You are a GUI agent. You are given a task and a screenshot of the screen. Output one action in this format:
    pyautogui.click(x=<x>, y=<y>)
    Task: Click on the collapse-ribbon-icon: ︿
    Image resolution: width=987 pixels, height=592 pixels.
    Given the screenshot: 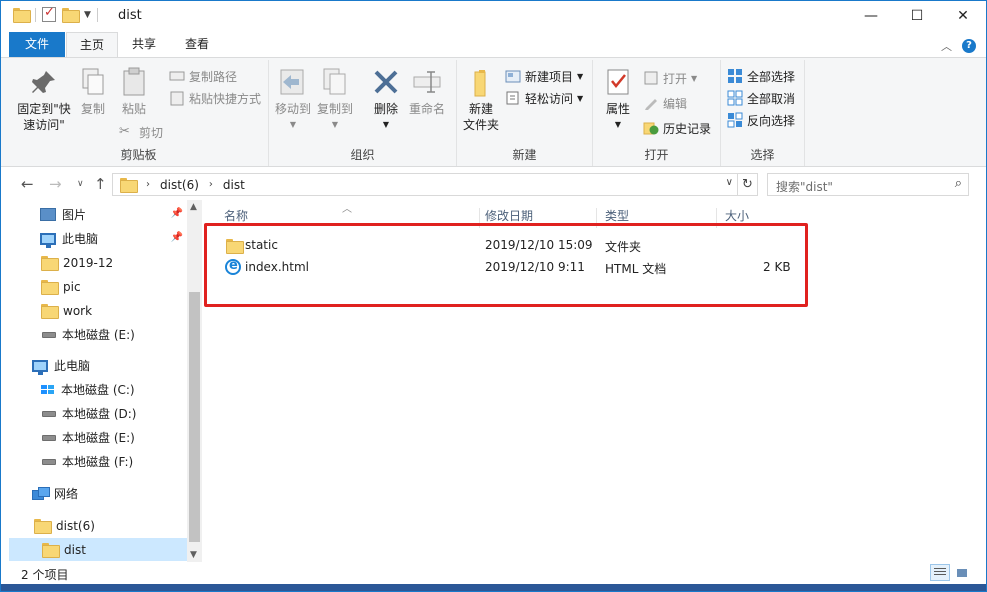 What is the action you would take?
    pyautogui.click(x=946, y=46)
    